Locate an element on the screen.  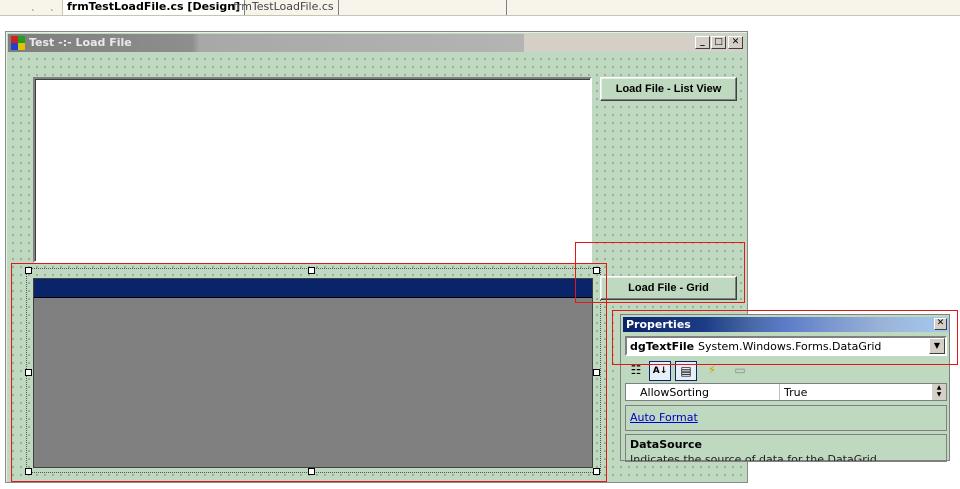
tab-code: frmTestLoadFile.cs is located at coordinates (284, 7).